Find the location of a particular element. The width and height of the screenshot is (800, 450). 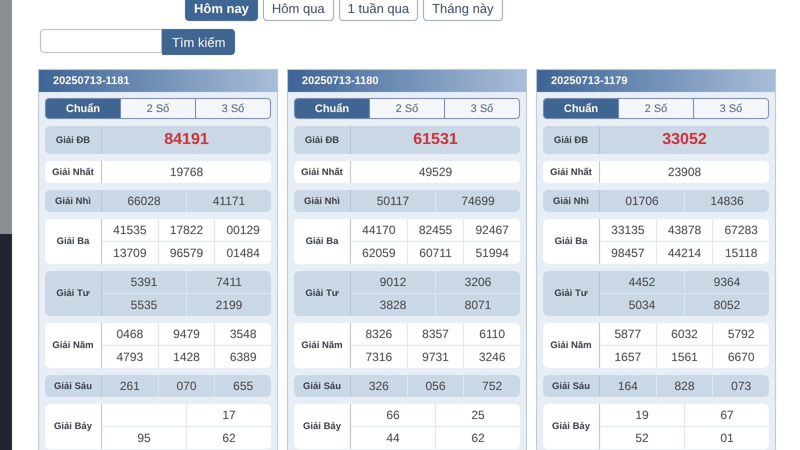

prize-number: 056 is located at coordinates (435, 386).